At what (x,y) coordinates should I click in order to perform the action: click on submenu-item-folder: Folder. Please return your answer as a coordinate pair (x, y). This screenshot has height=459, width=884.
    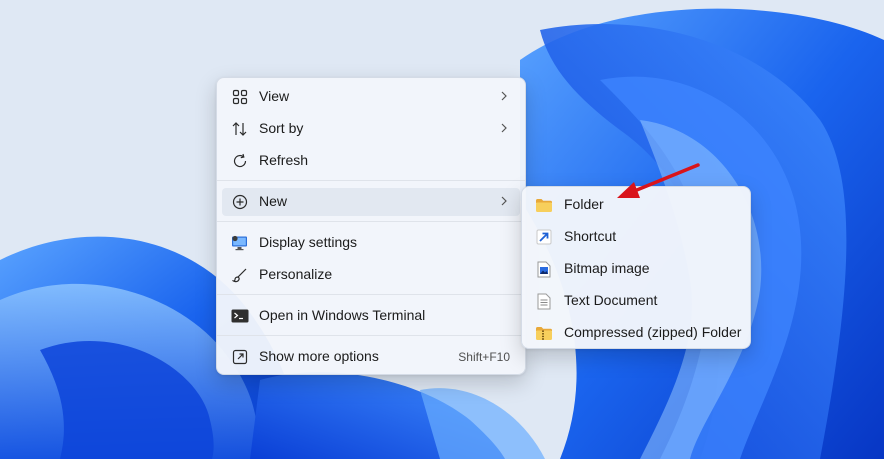
    Looking at the image, I should click on (636, 205).